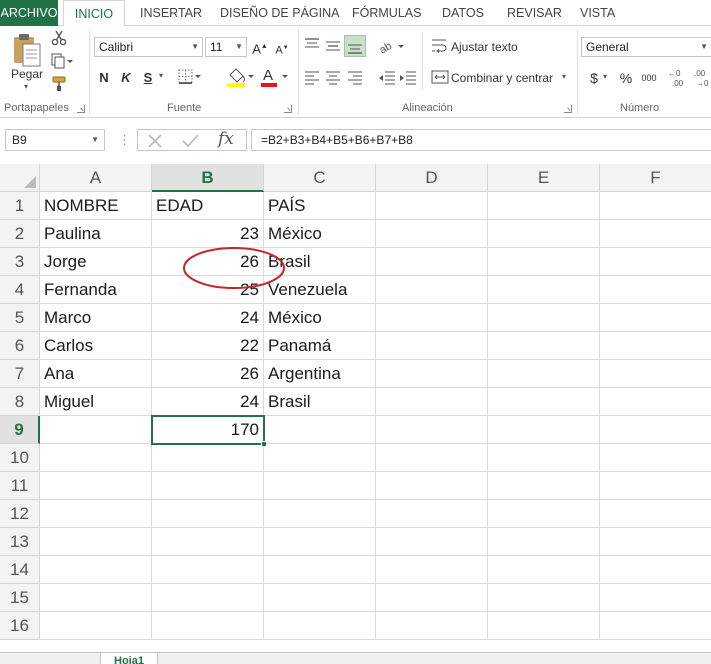 Image resolution: width=711 pixels, height=664 pixels. What do you see at coordinates (544, 290) in the screenshot?
I see `cell-e4` at bounding box center [544, 290].